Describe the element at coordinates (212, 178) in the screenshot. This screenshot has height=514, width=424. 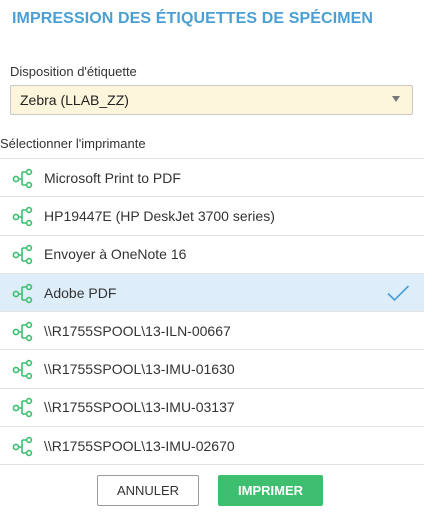
I see `printer-item: Microsoft Print to PDF` at that location.